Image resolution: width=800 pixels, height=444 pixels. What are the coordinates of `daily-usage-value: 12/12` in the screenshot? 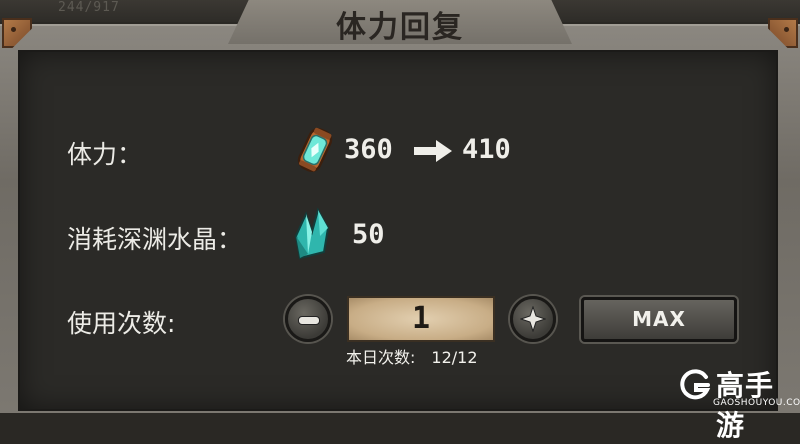 It's located at (454, 357).